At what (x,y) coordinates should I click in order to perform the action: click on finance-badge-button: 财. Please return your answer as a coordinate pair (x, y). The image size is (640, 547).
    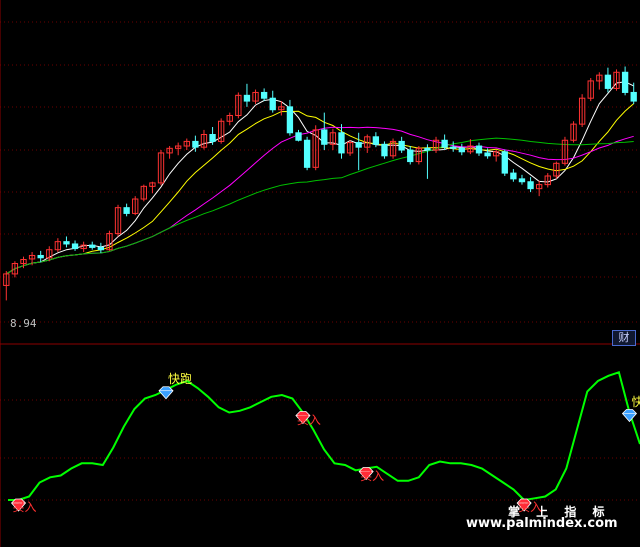
    Looking at the image, I should click on (624, 338).